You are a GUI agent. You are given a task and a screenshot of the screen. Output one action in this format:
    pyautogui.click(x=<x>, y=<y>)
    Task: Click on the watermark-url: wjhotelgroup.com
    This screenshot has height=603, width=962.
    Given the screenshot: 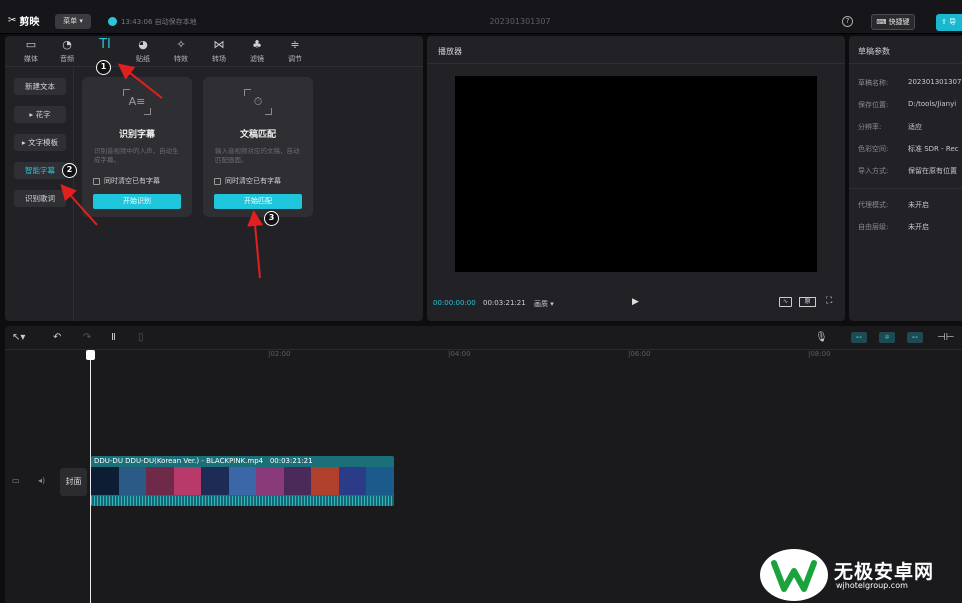 What is the action you would take?
    pyautogui.click(x=872, y=585)
    